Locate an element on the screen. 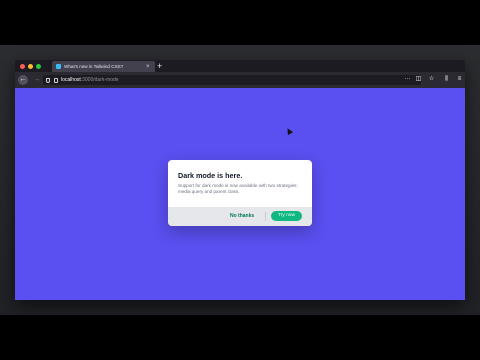 This screenshot has height=360, width=480. url-host: localhost is located at coordinates (71, 80).